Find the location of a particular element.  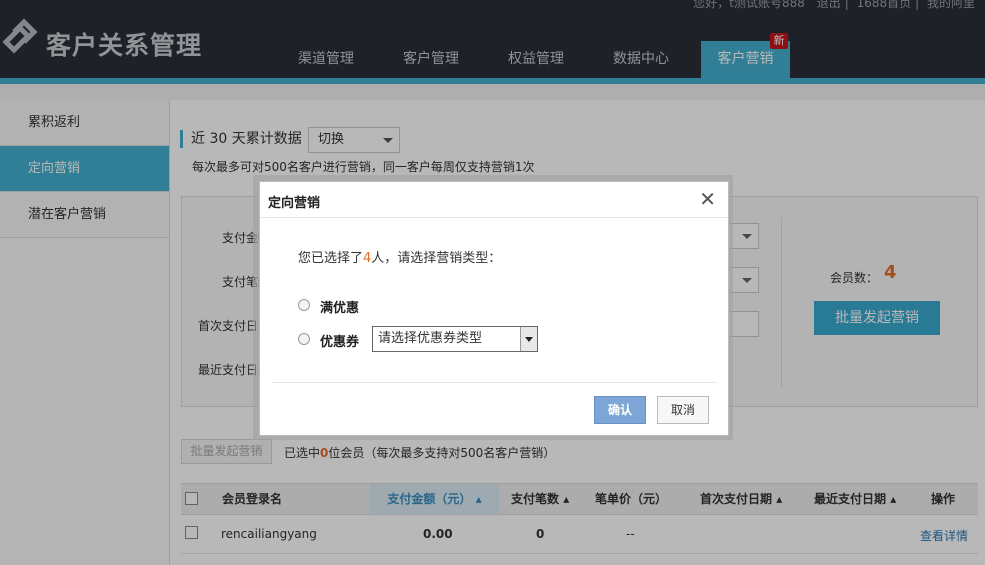

coupon-type-select: 请选择优惠券类型 is located at coordinates (455, 339).